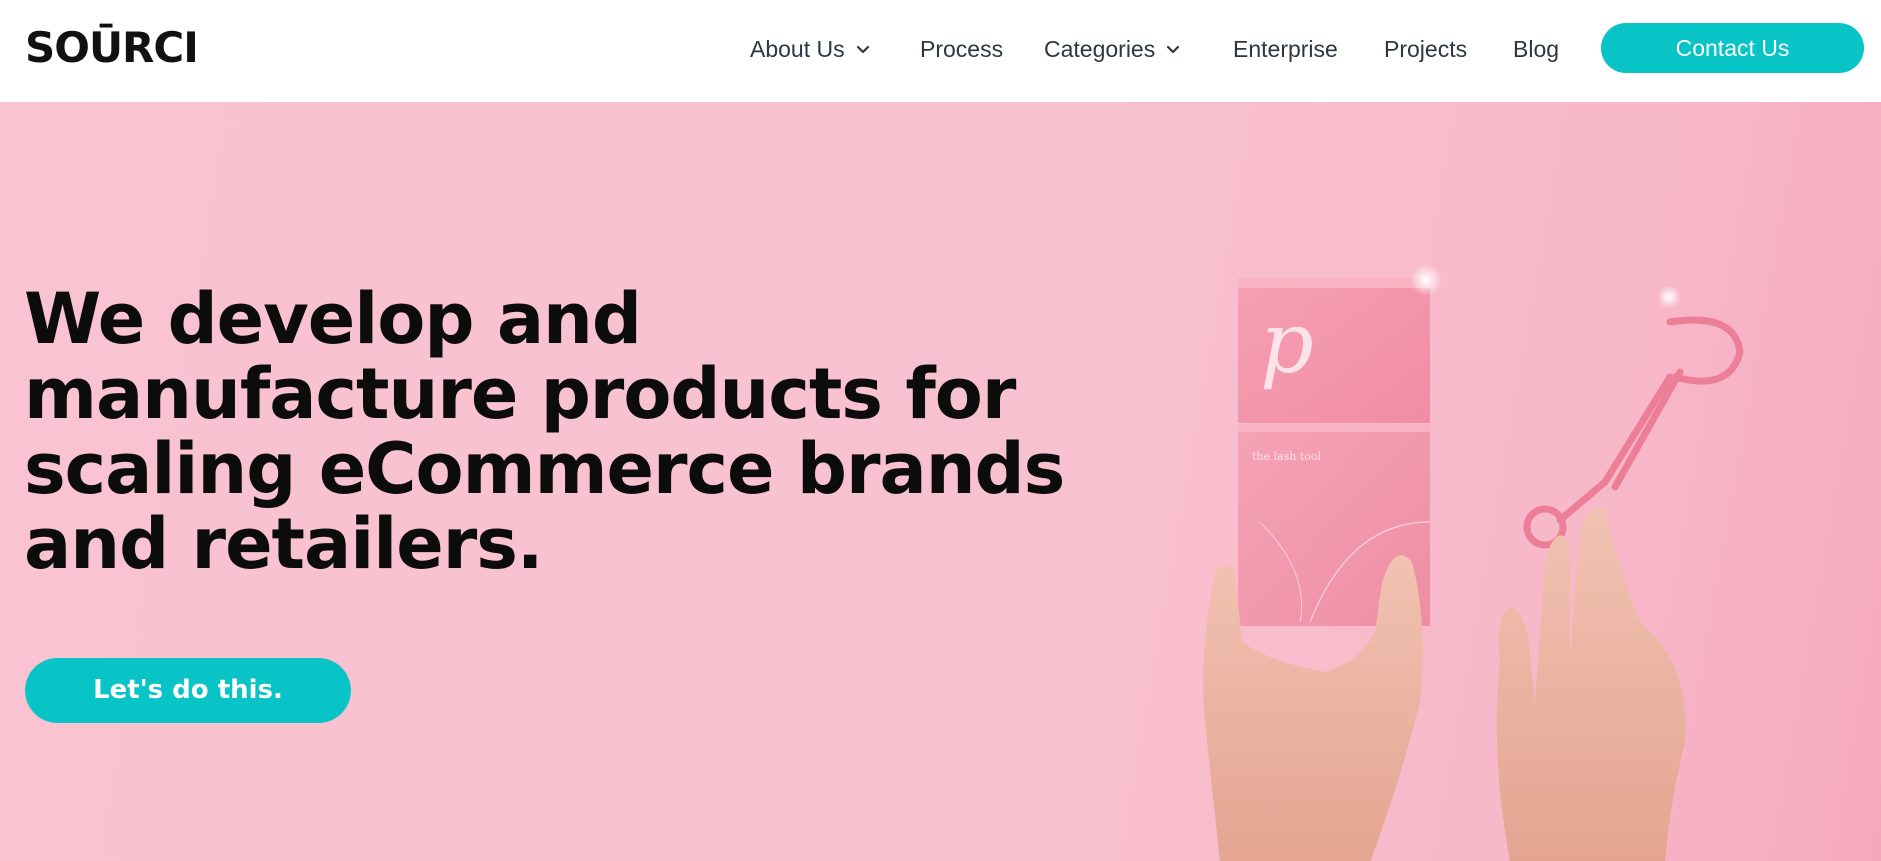 The image size is (1881, 861). I want to click on nav-categories: Categories, so click(1112, 49).